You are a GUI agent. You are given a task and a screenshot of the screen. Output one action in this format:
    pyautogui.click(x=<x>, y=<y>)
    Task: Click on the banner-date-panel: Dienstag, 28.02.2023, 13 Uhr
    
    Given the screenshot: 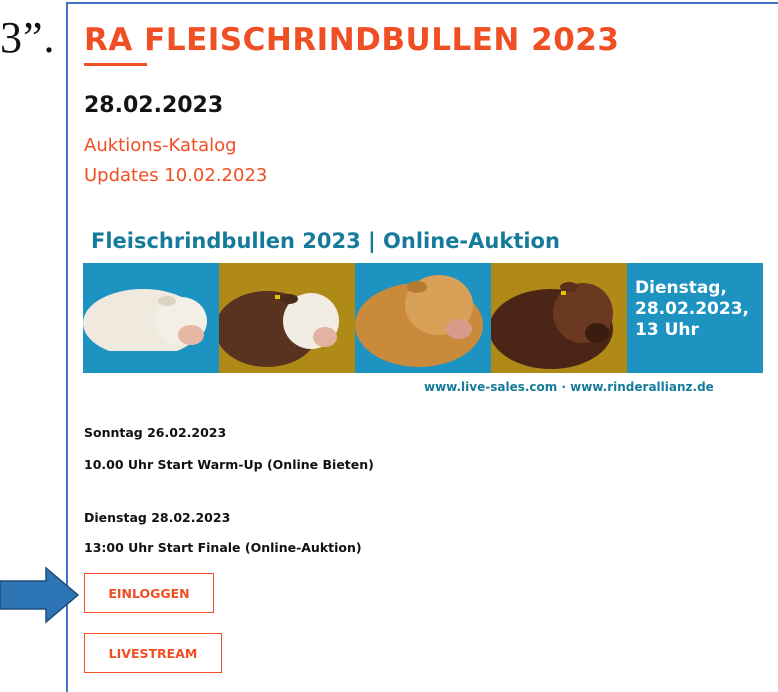 What is the action you would take?
    pyautogui.click(x=695, y=318)
    